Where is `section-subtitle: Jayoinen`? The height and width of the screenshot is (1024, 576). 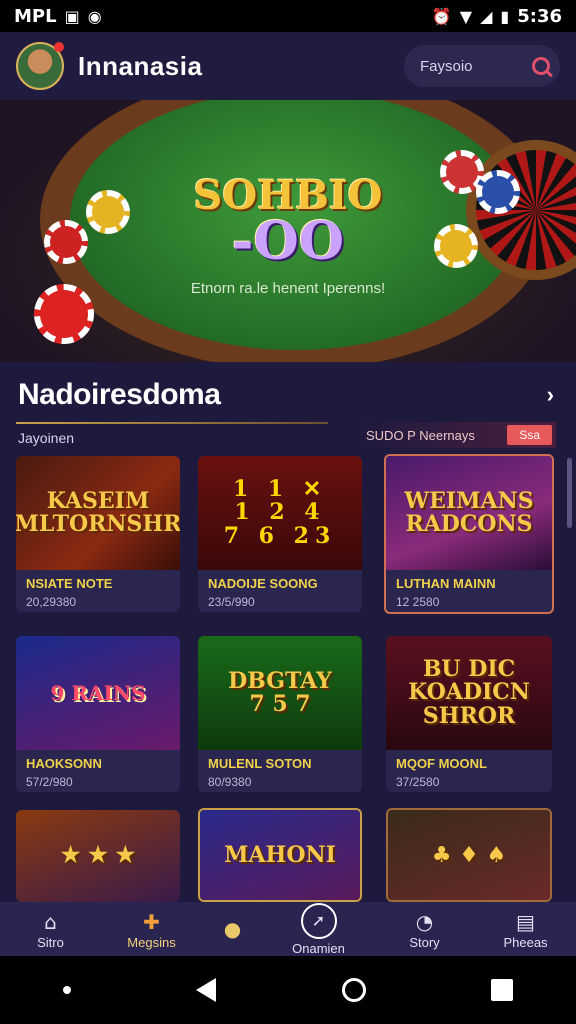
section-subtitle: Jayoinen is located at coordinates (46, 438).